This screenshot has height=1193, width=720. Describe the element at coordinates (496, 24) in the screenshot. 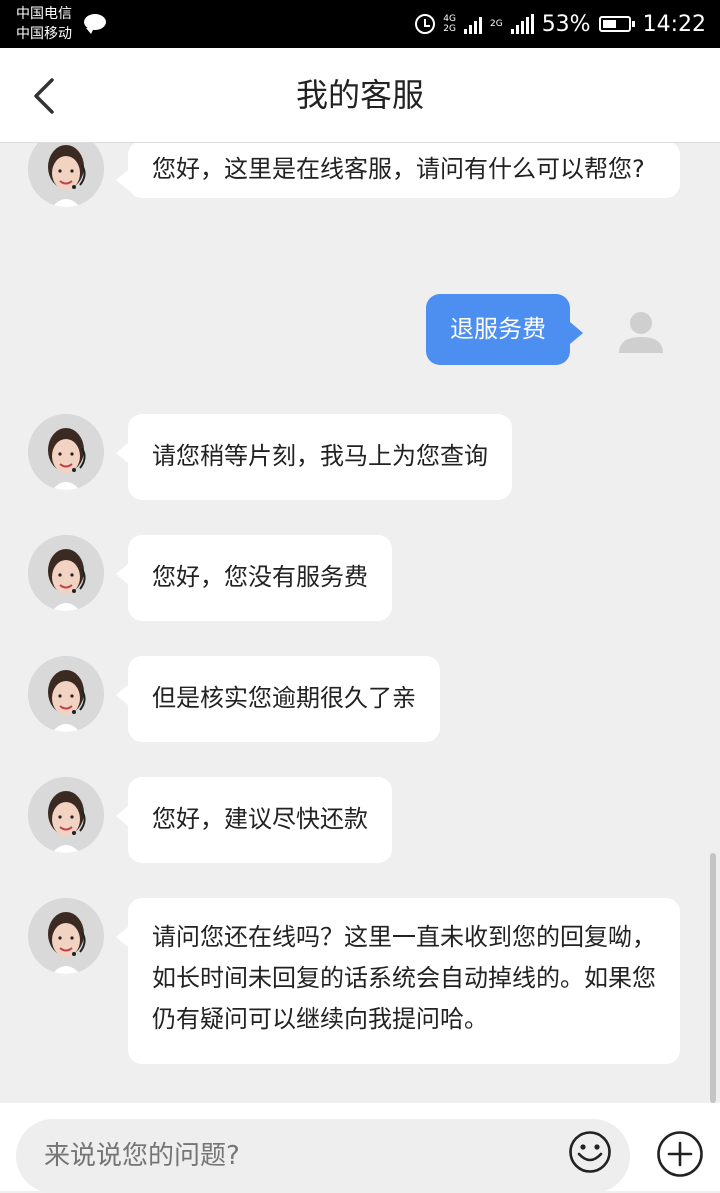

I see `network-type-2: 2G` at that location.